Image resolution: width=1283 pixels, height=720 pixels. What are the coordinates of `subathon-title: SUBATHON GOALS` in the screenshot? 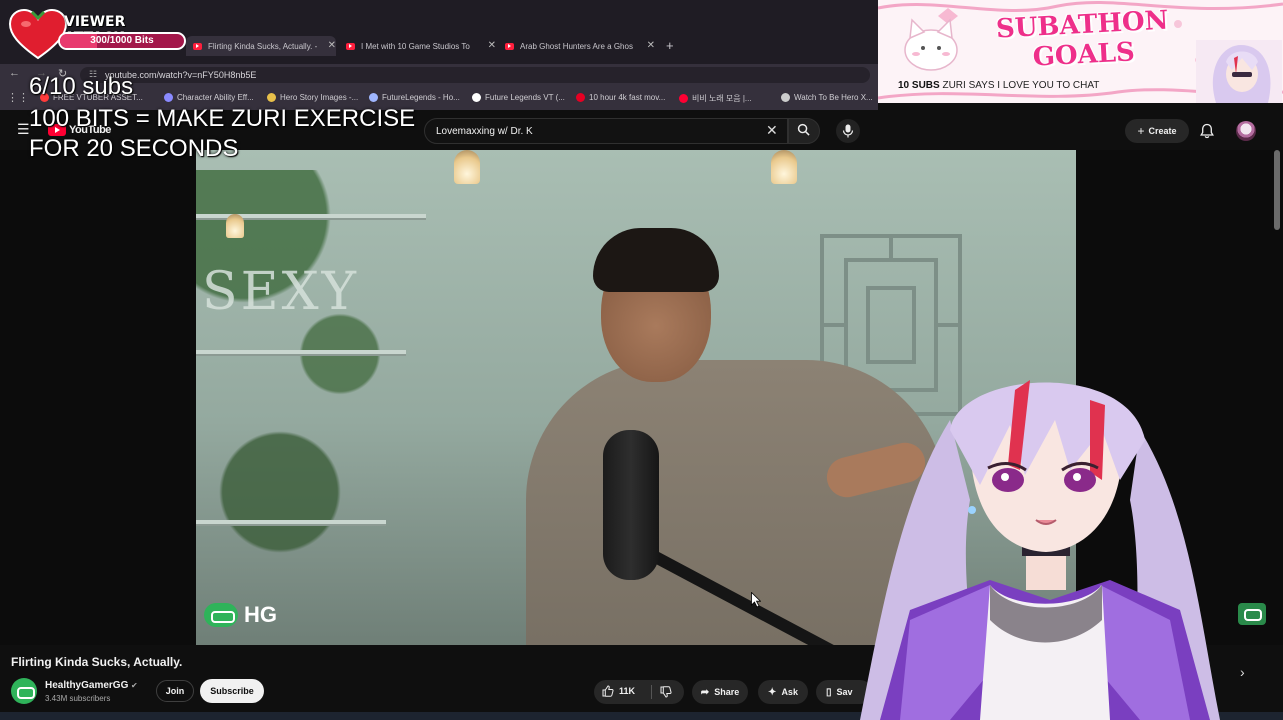 It's located at (1083, 40).